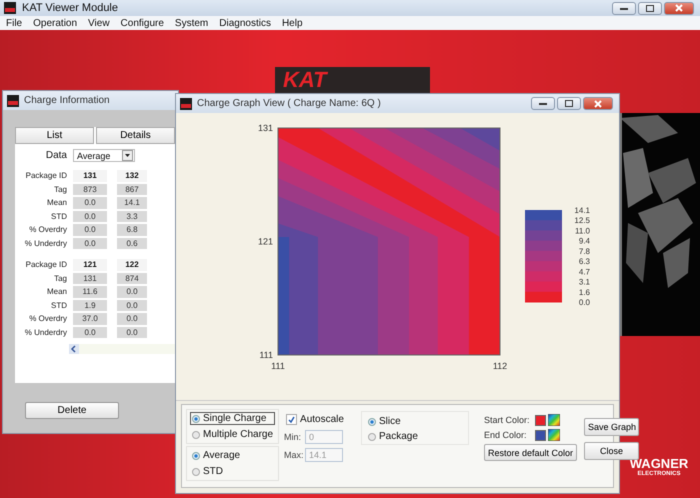  I want to click on window-title: Charge Information, so click(67, 100).